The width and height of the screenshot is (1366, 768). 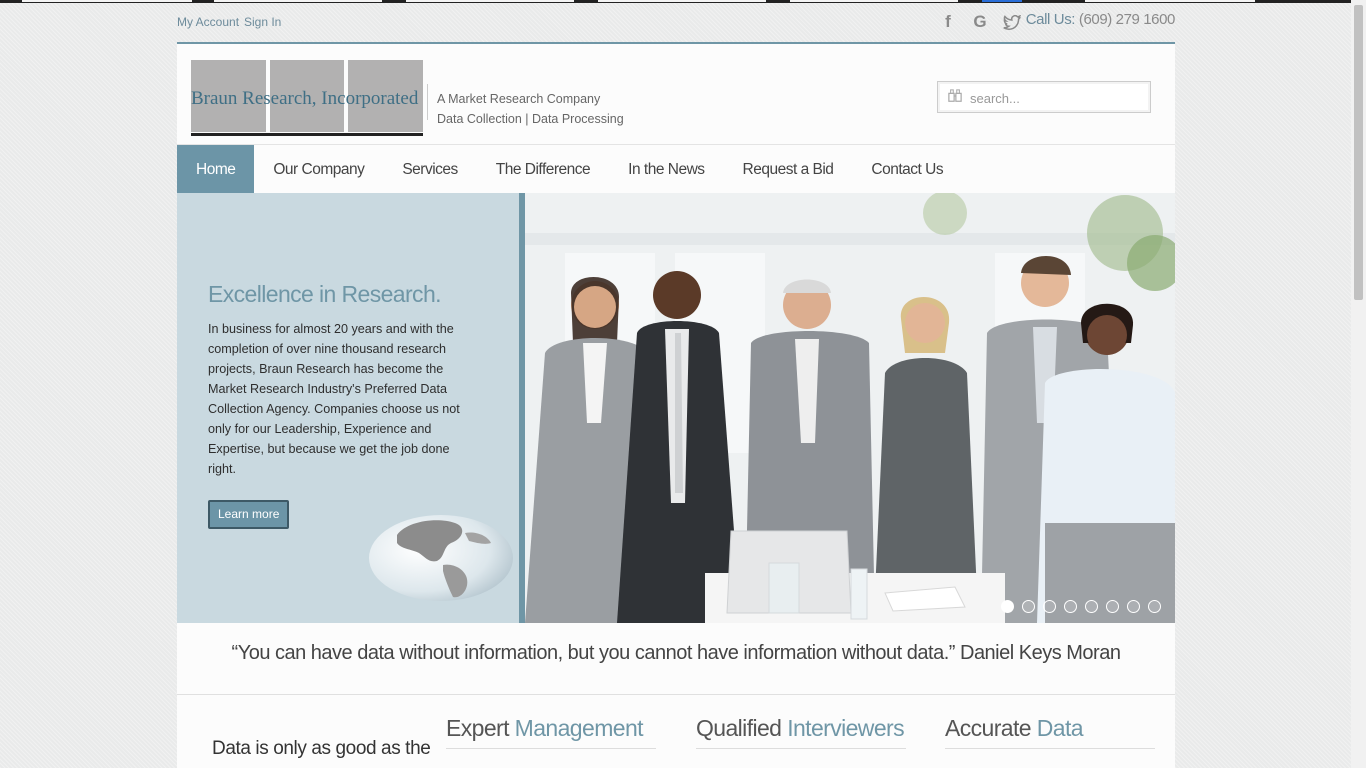 What do you see at coordinates (1055, 98) in the screenshot?
I see `search-input` at bounding box center [1055, 98].